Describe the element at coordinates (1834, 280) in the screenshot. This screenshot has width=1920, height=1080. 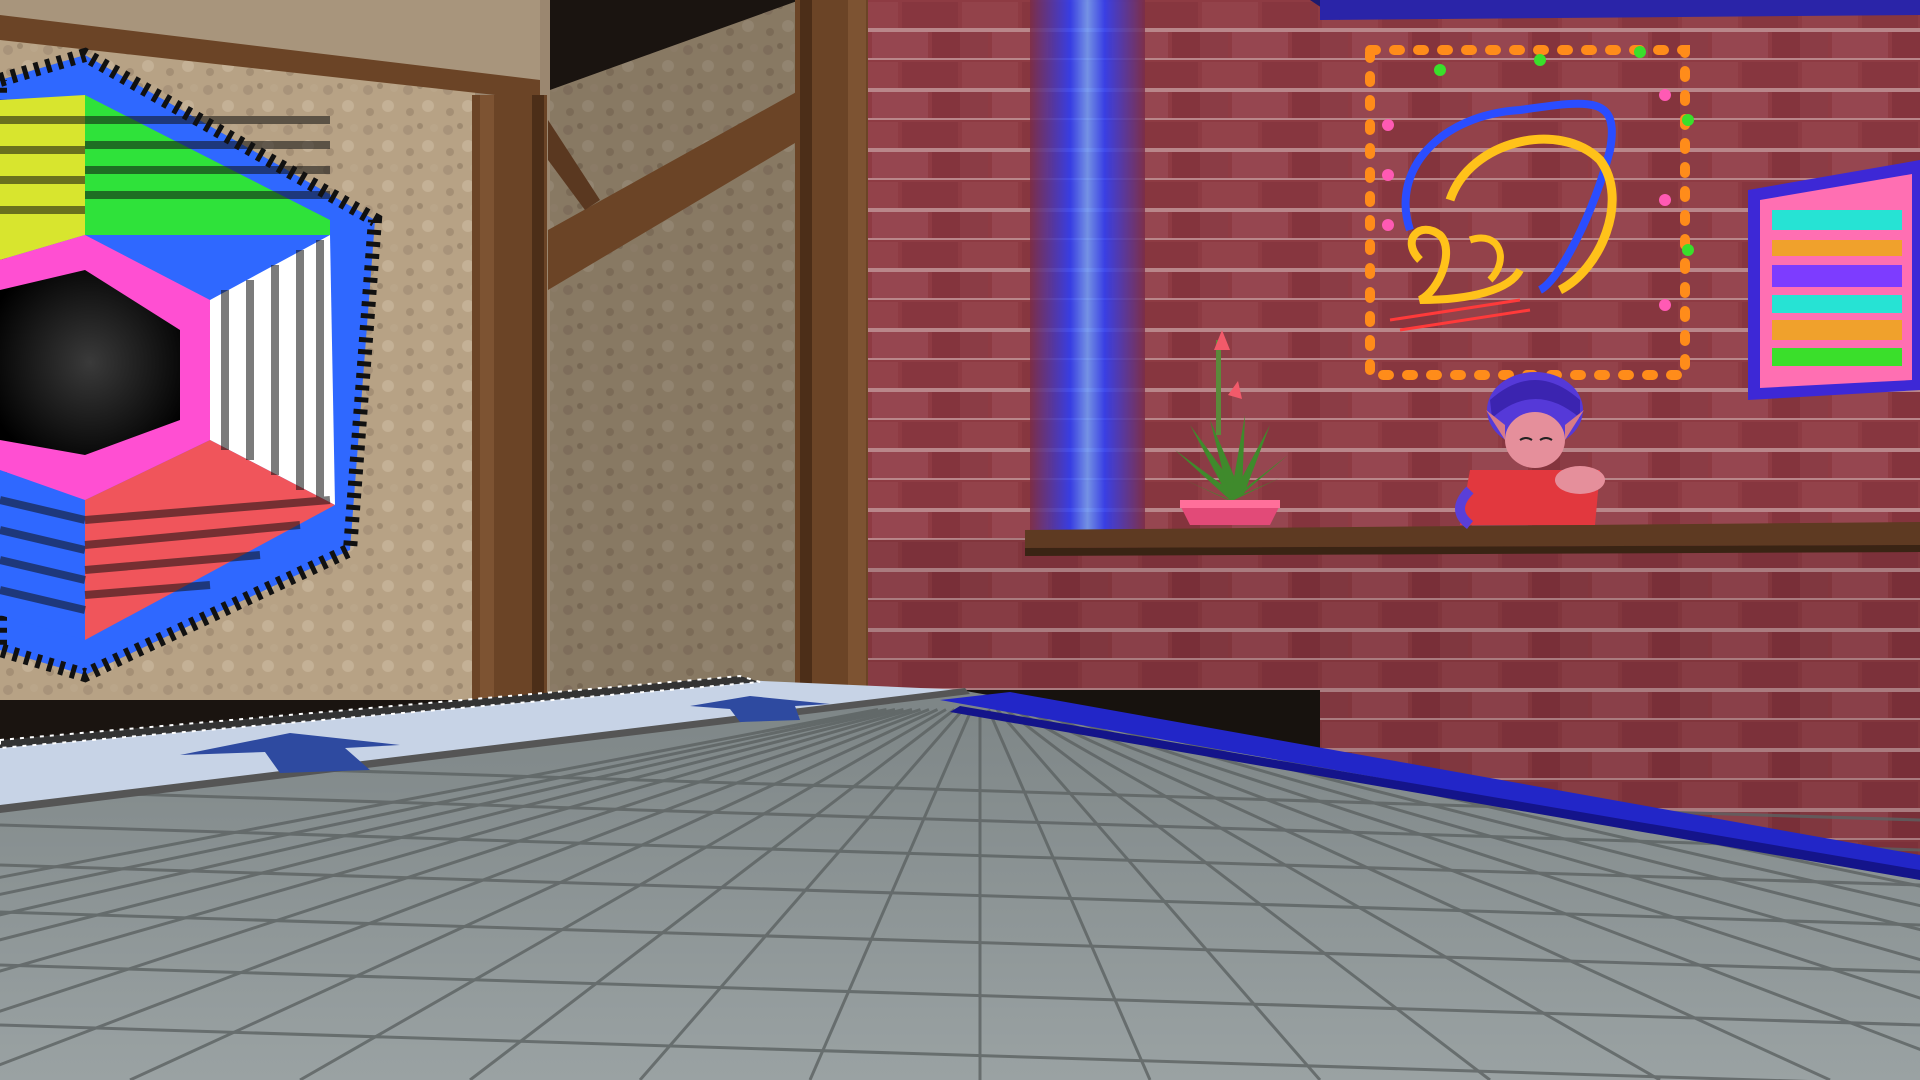
I see `wall-poster` at that location.